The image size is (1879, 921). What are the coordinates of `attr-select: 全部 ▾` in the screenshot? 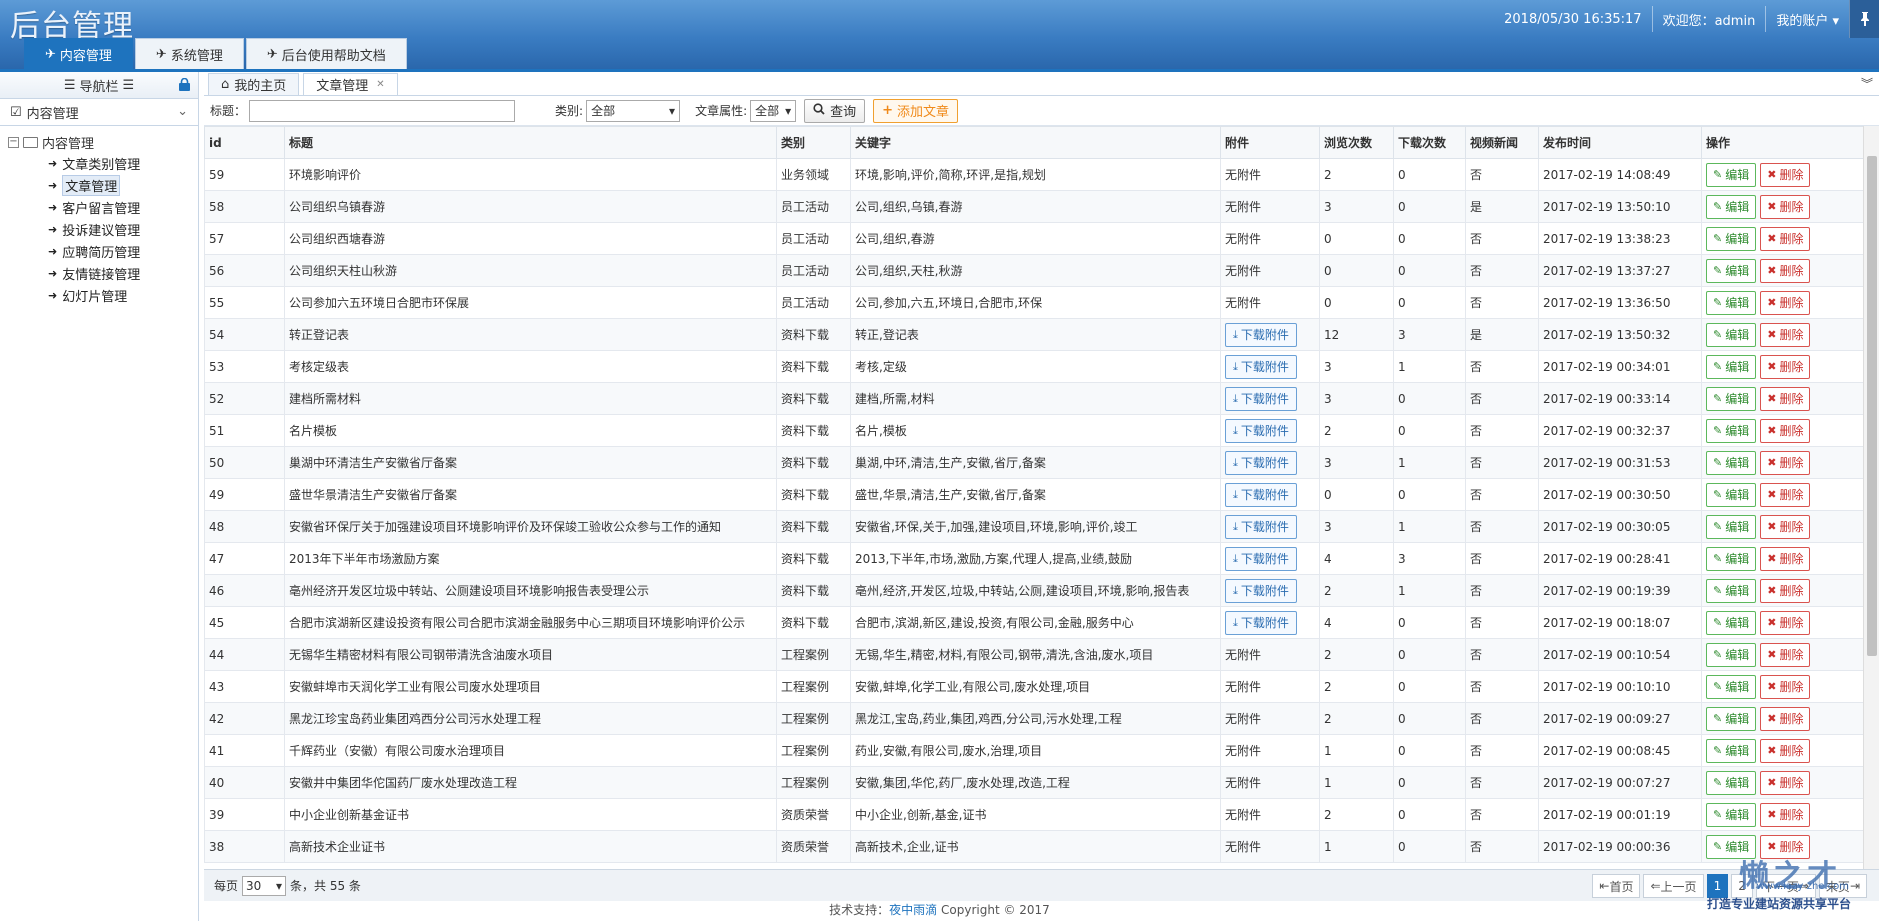 It's located at (773, 110).